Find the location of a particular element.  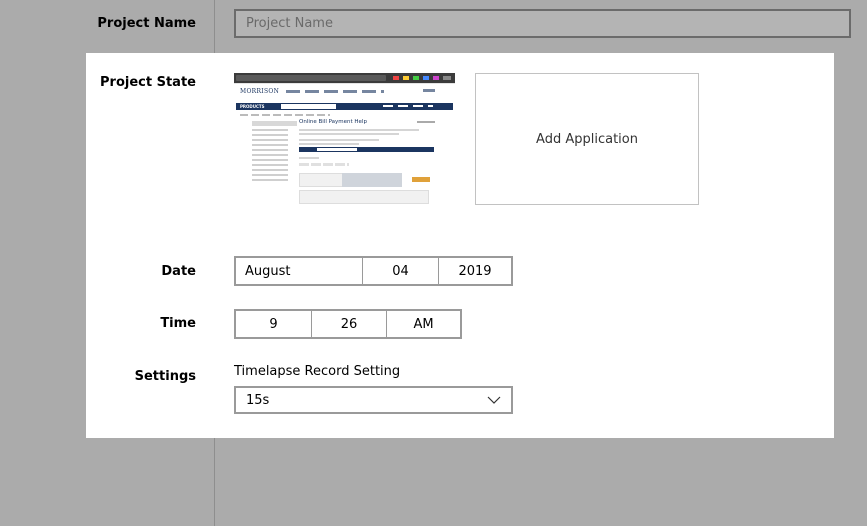

timelapse-select: 15s is located at coordinates (373, 400).